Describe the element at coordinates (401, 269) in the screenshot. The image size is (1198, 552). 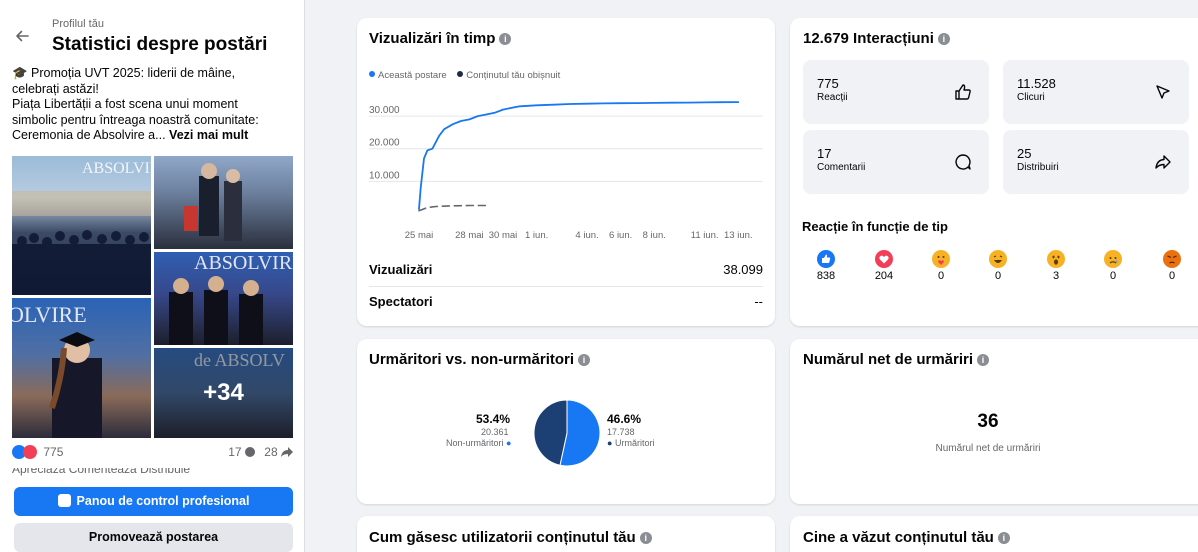
I see `views-label: Vizualizări` at that location.